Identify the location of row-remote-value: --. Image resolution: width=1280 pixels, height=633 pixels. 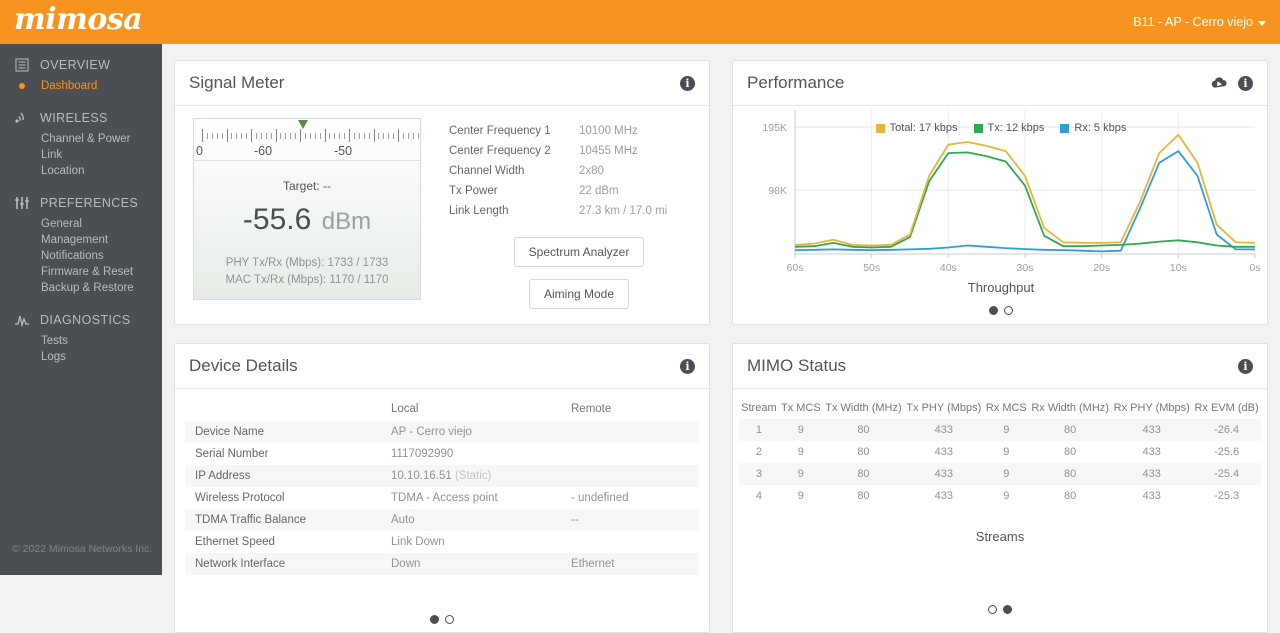
(575, 520).